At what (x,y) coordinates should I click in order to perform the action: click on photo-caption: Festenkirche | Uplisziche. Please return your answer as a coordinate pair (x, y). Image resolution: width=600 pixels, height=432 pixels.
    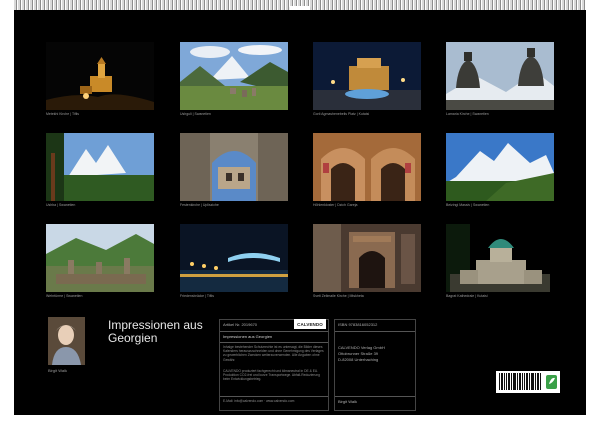
    Looking at the image, I should click on (199, 205).